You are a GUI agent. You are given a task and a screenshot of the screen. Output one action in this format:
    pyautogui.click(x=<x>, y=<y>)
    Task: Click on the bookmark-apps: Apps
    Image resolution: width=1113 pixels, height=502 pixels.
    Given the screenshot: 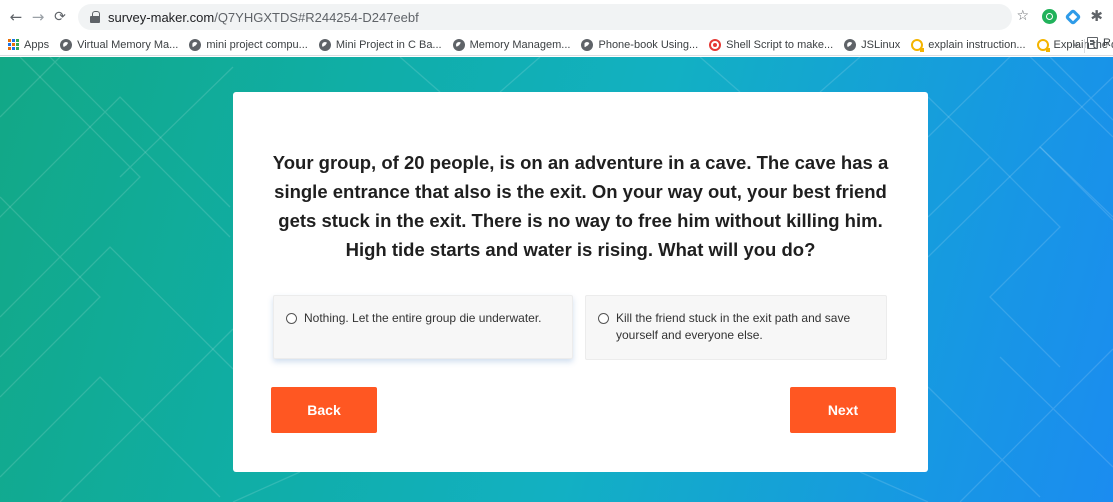 What is the action you would take?
    pyautogui.click(x=28, y=45)
    